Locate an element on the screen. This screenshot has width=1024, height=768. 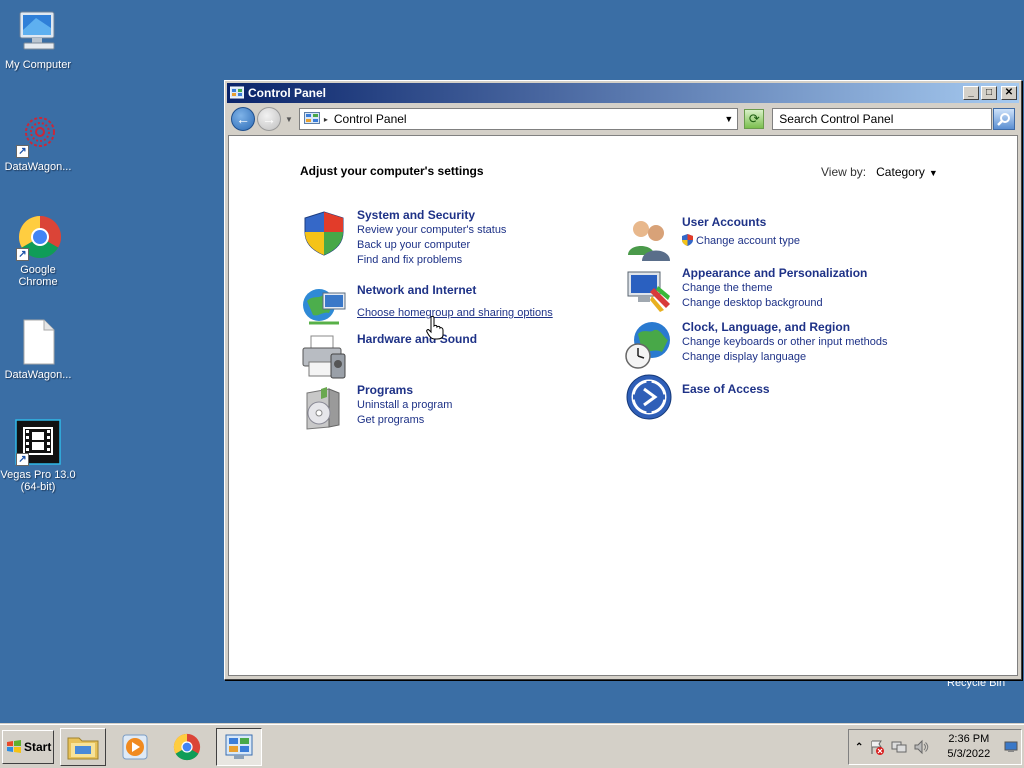
address-bar: ▸ Control Panel ▼ is located at coordinates (518, 119).